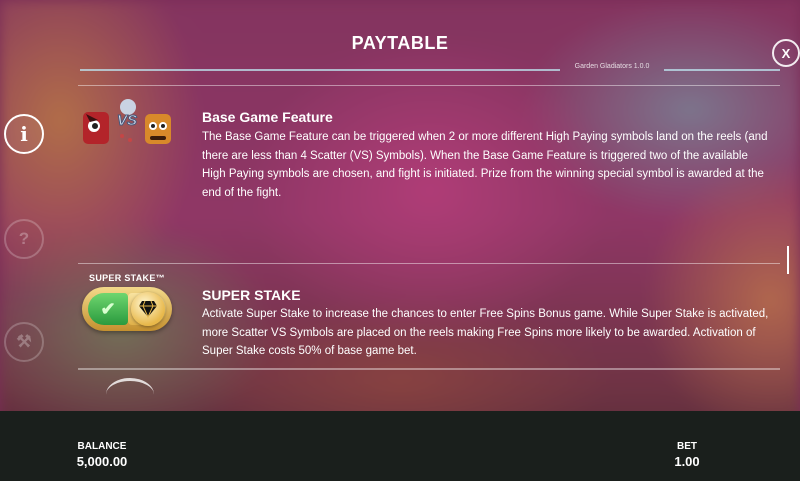 The image size is (800, 481). I want to click on version-label: Garden Gladiators 1.0.0, so click(612, 66).